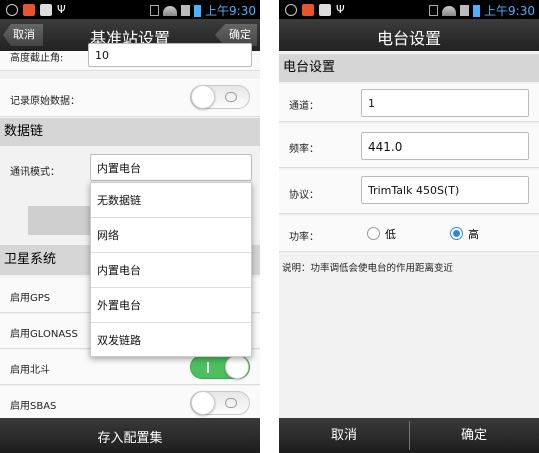 The image size is (539, 453). Describe the element at coordinates (171, 200) in the screenshot. I see `dropdown-option: 无数据链` at that location.